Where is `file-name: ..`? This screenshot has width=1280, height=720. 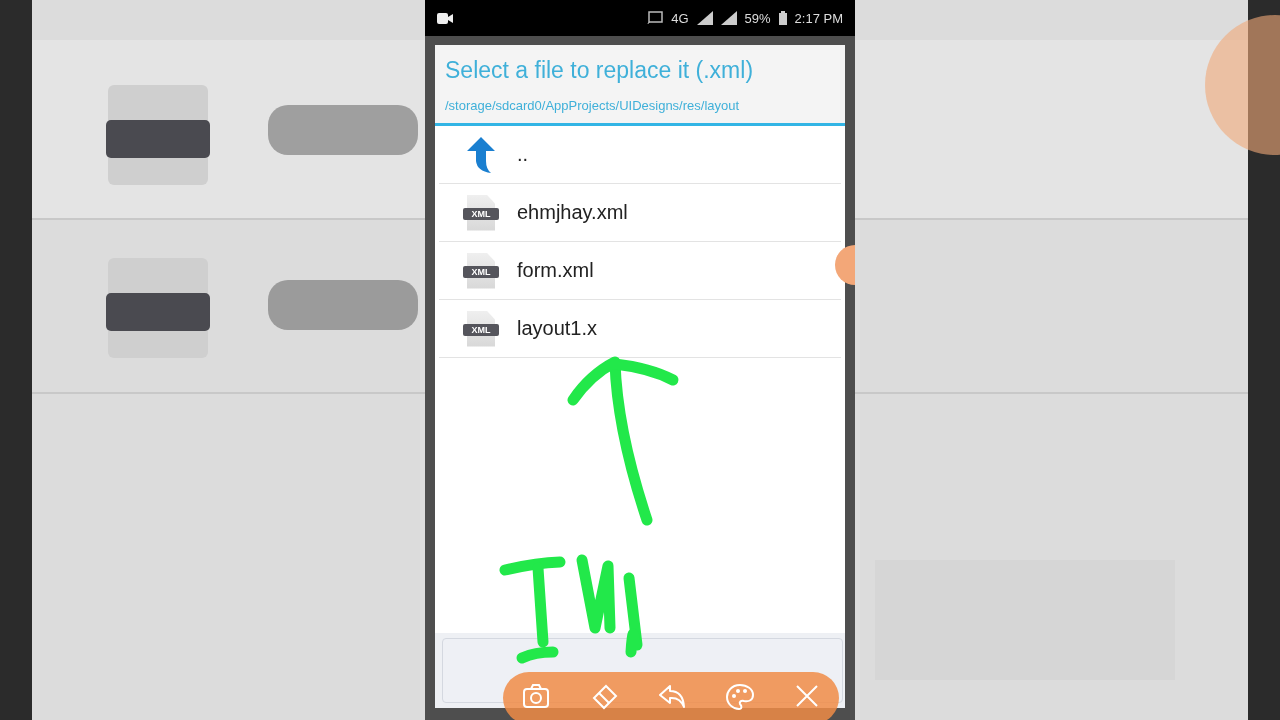 file-name: .. is located at coordinates (523, 154).